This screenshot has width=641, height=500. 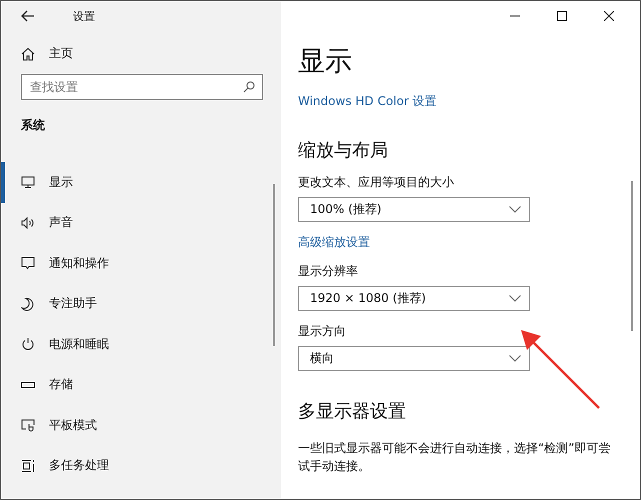 I want to click on window-title: 设置, so click(x=84, y=16).